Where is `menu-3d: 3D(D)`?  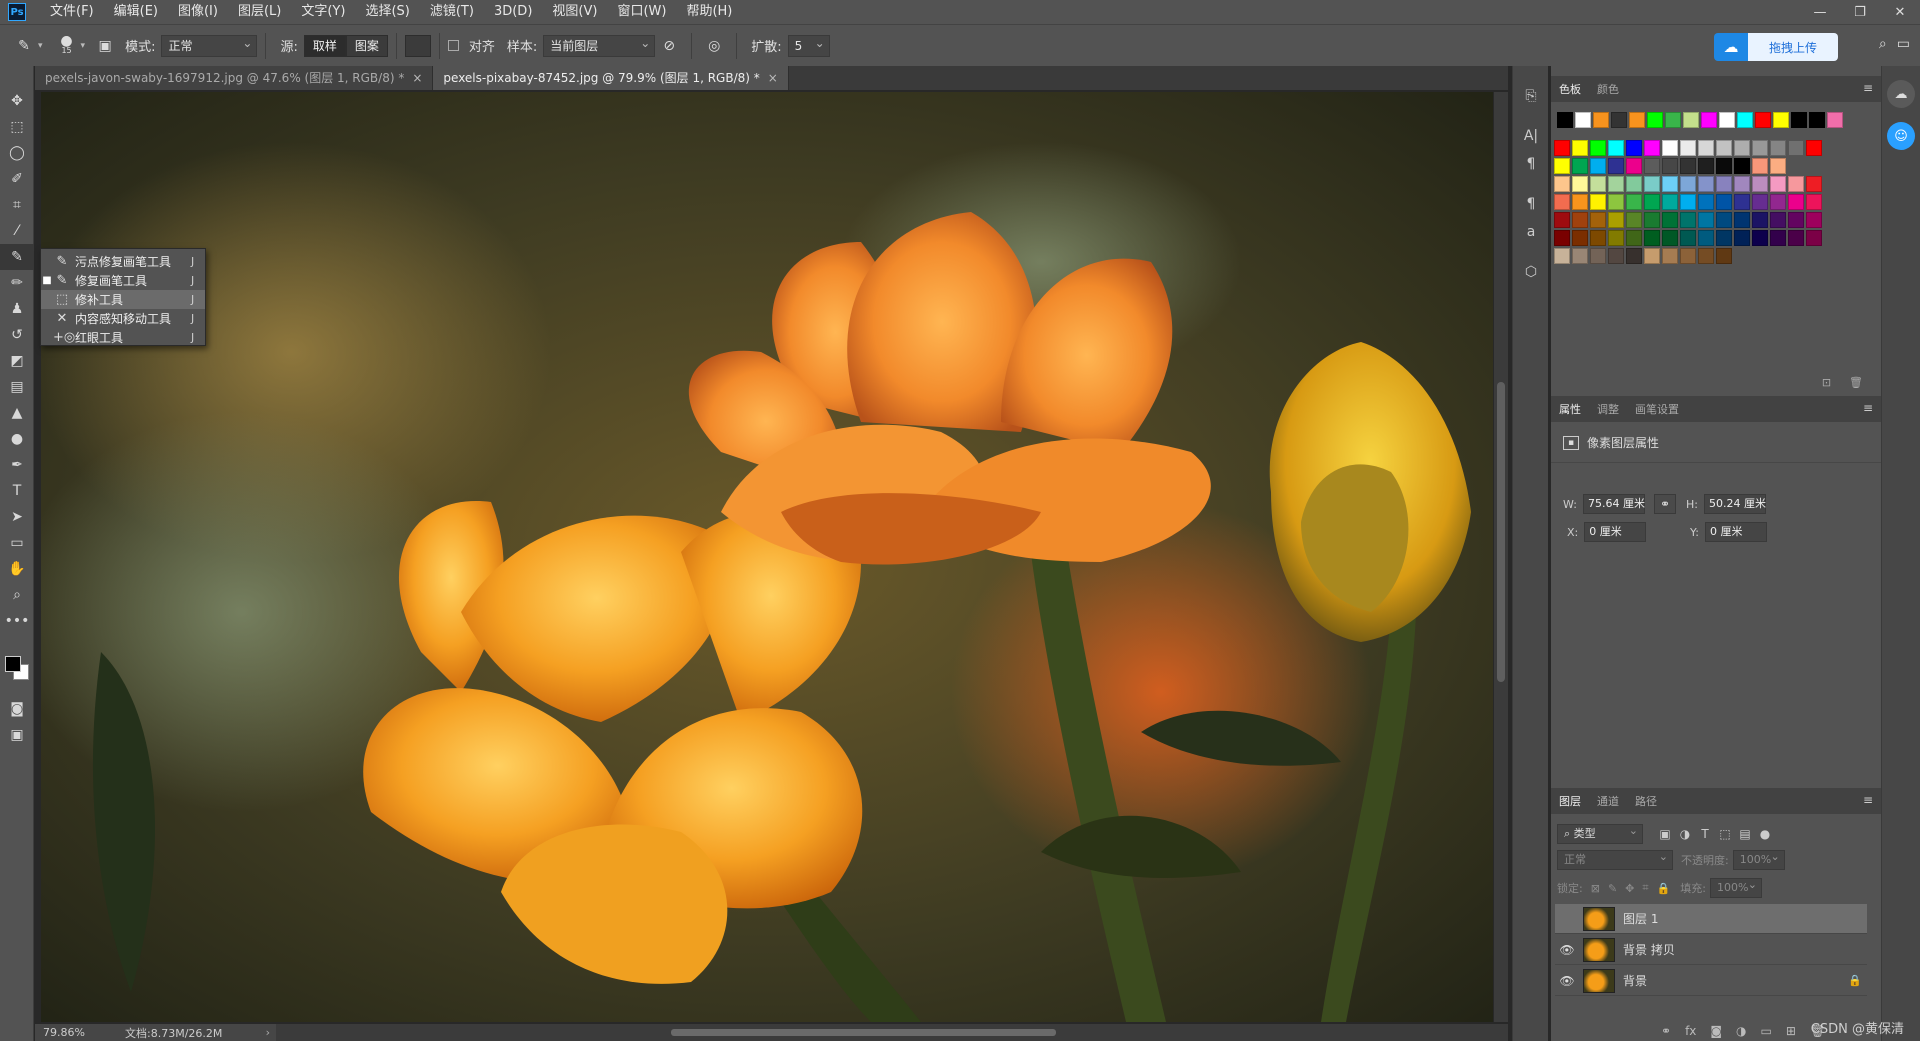 menu-3d: 3D(D) is located at coordinates (513, 12).